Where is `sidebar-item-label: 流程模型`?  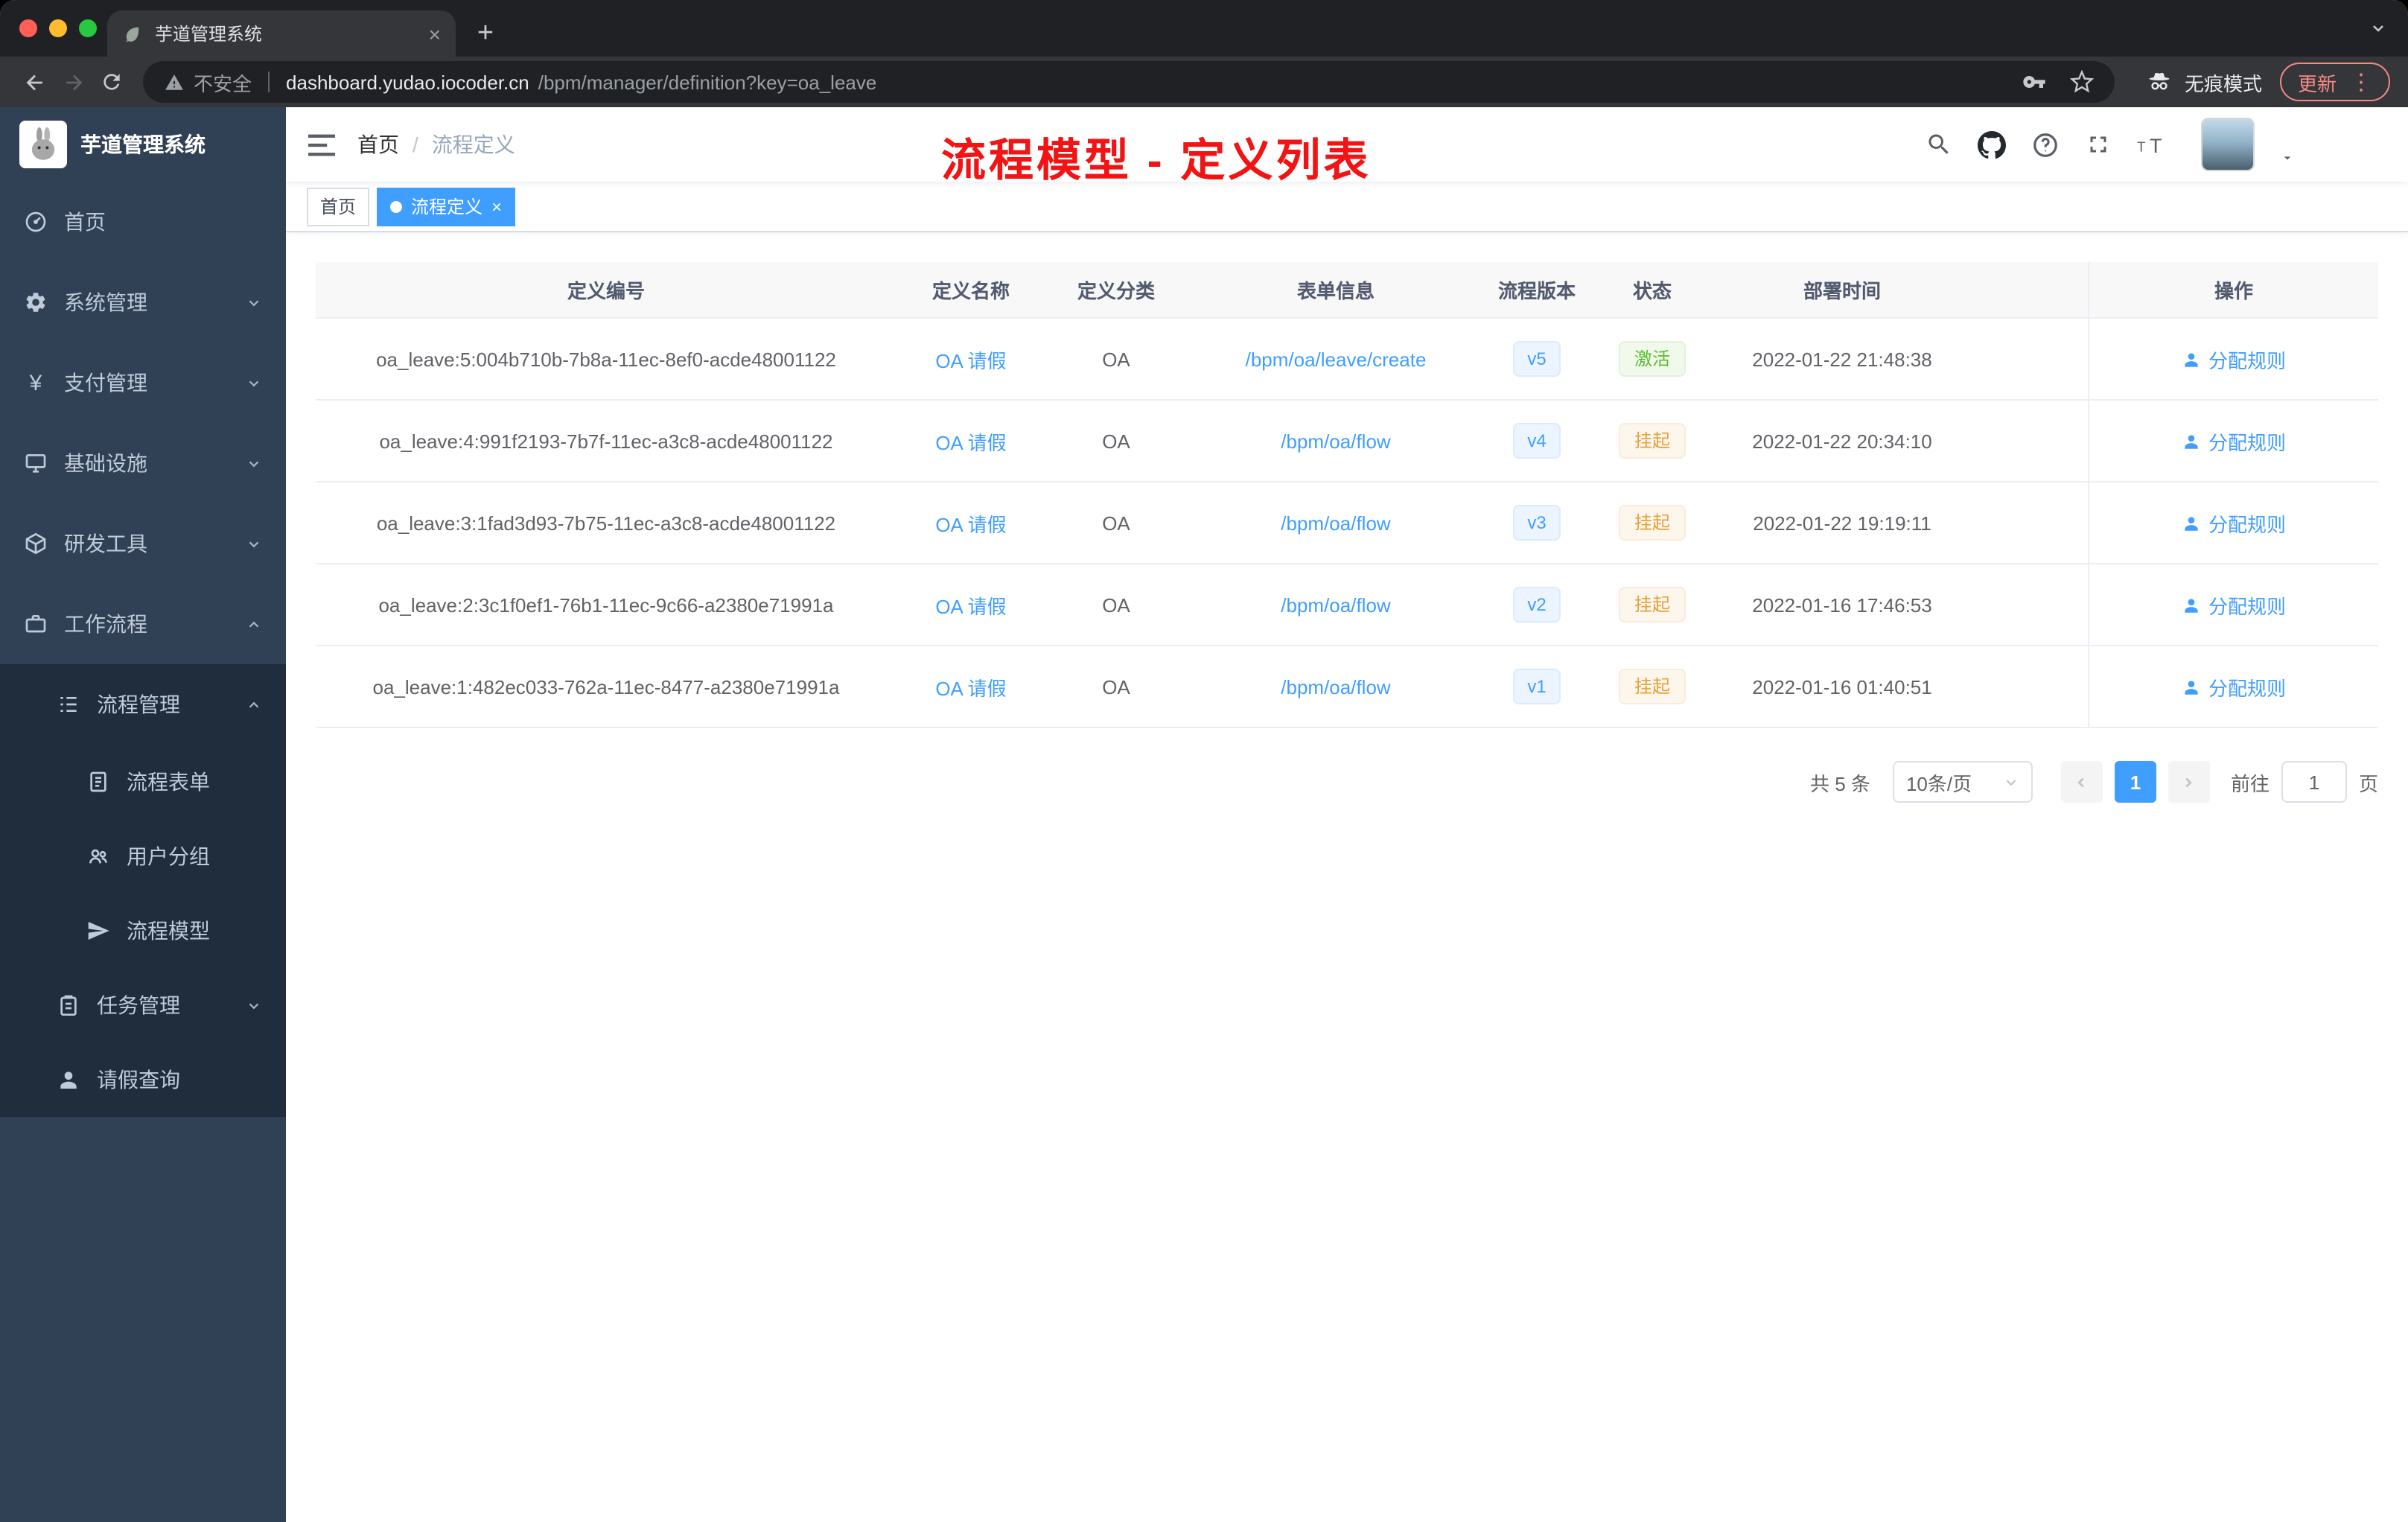 sidebar-item-label: 流程模型 is located at coordinates (168, 931).